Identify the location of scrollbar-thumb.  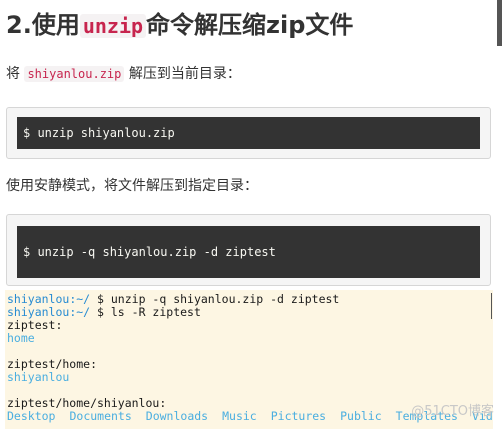
(499, 23).